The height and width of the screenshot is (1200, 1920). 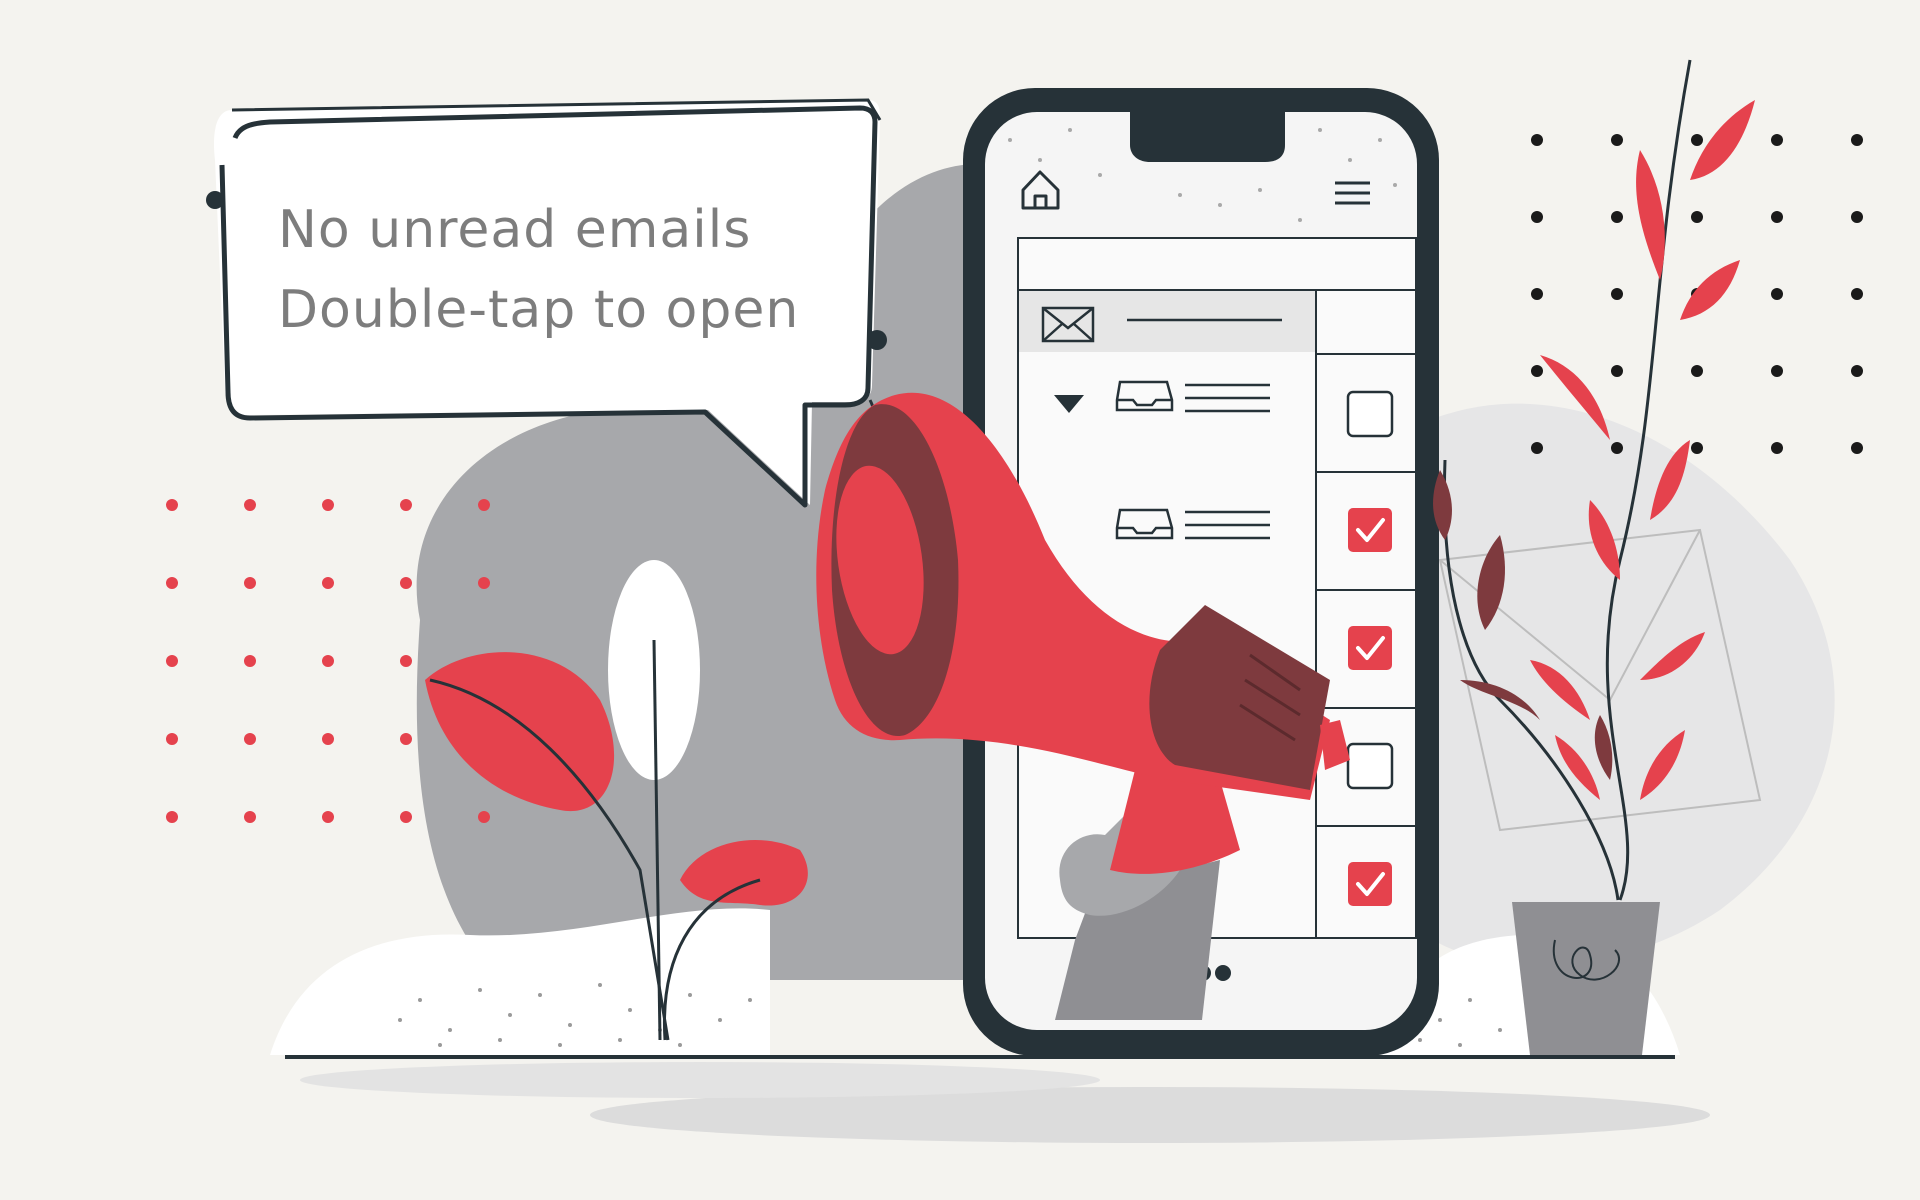 I want to click on notification-text: No unread emails Double-tap to open, so click(x=568, y=270).